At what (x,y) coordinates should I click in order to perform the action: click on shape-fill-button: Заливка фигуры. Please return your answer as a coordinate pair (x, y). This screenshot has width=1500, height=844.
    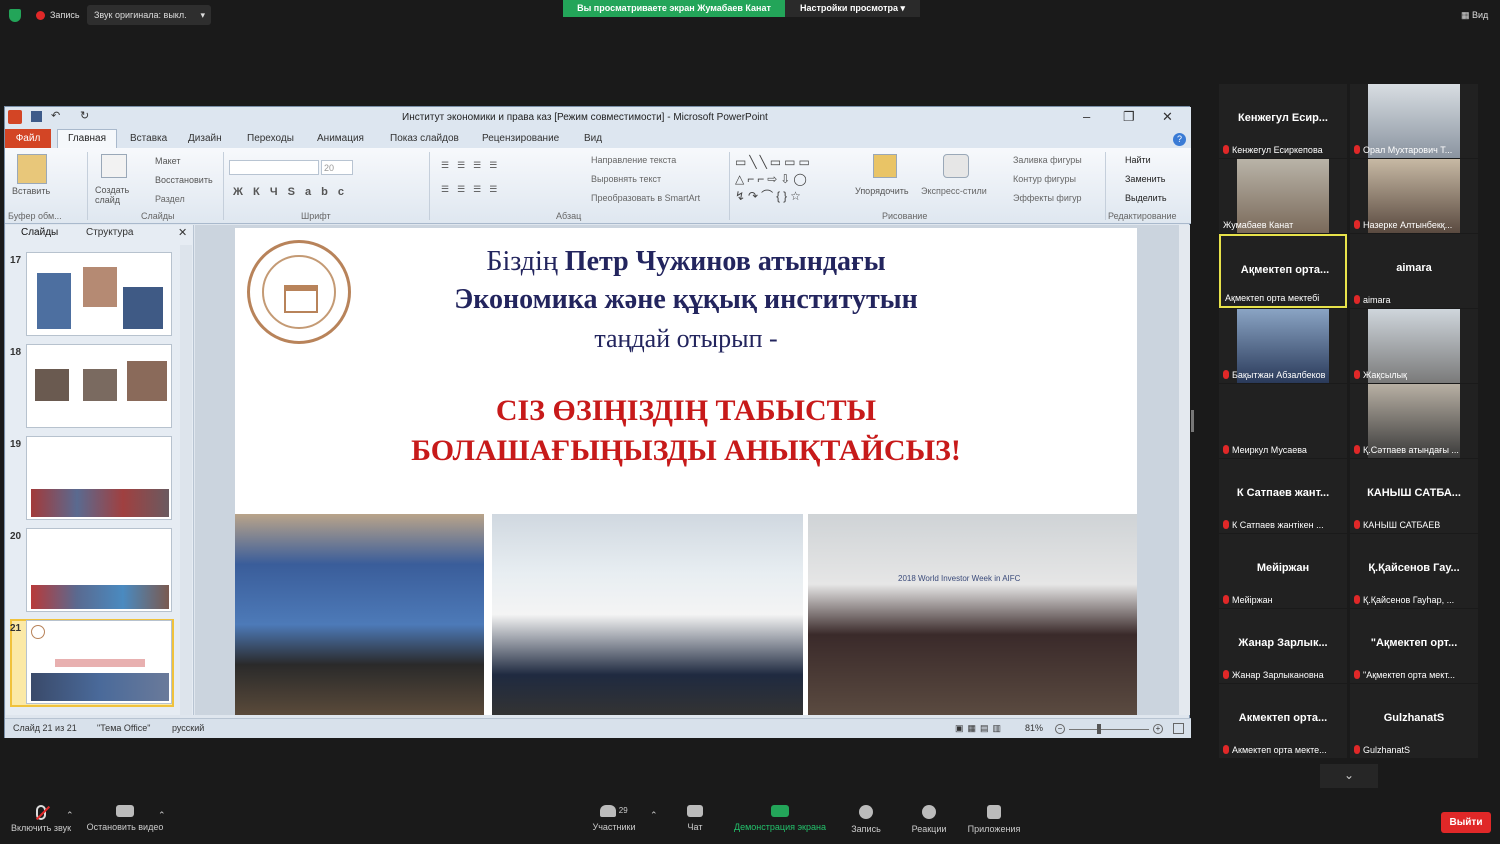
    Looking at the image, I should click on (1047, 160).